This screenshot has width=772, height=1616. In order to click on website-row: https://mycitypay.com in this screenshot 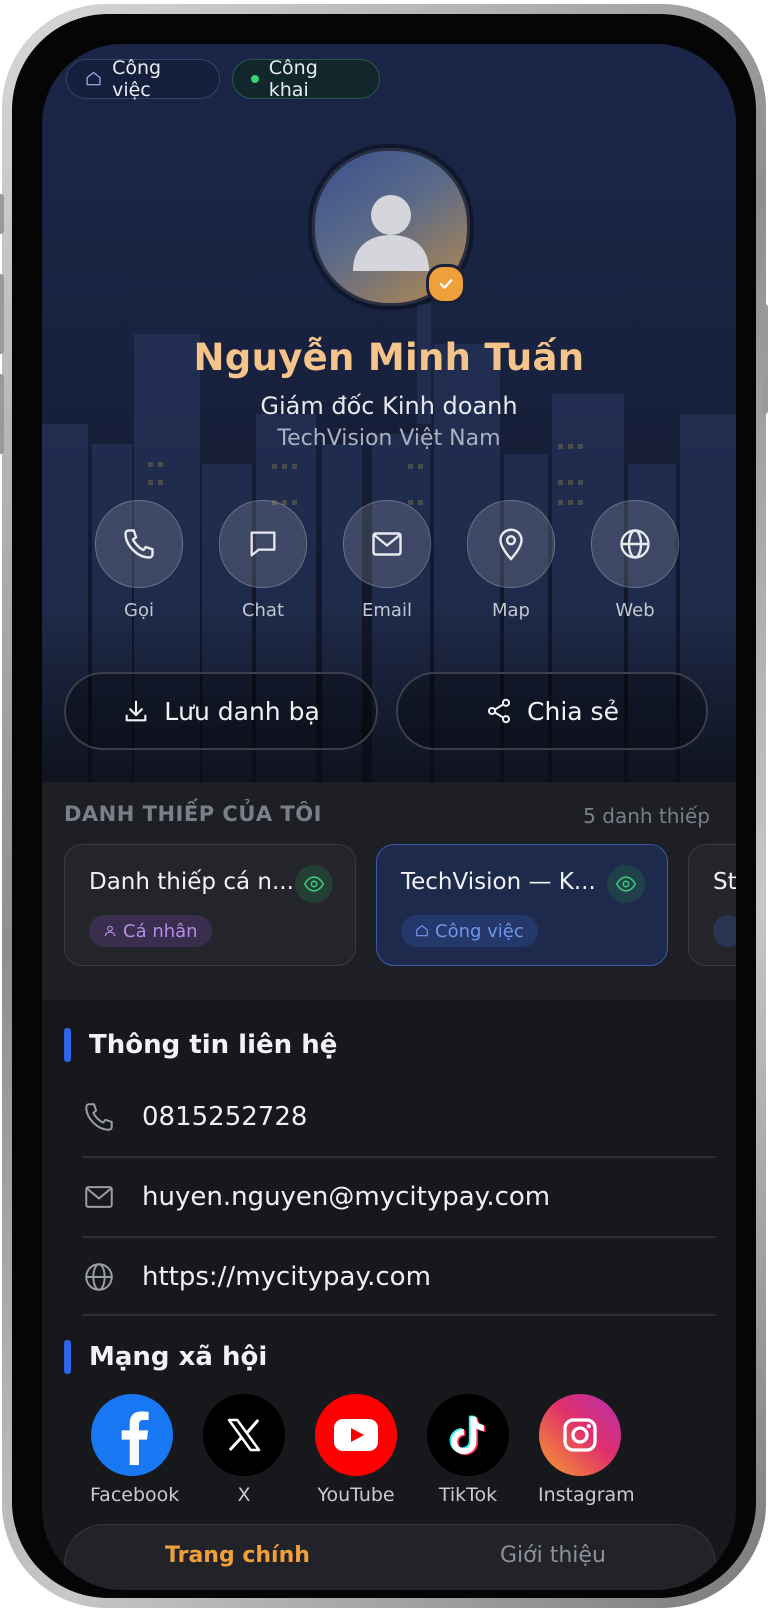, I will do `click(399, 1277)`.